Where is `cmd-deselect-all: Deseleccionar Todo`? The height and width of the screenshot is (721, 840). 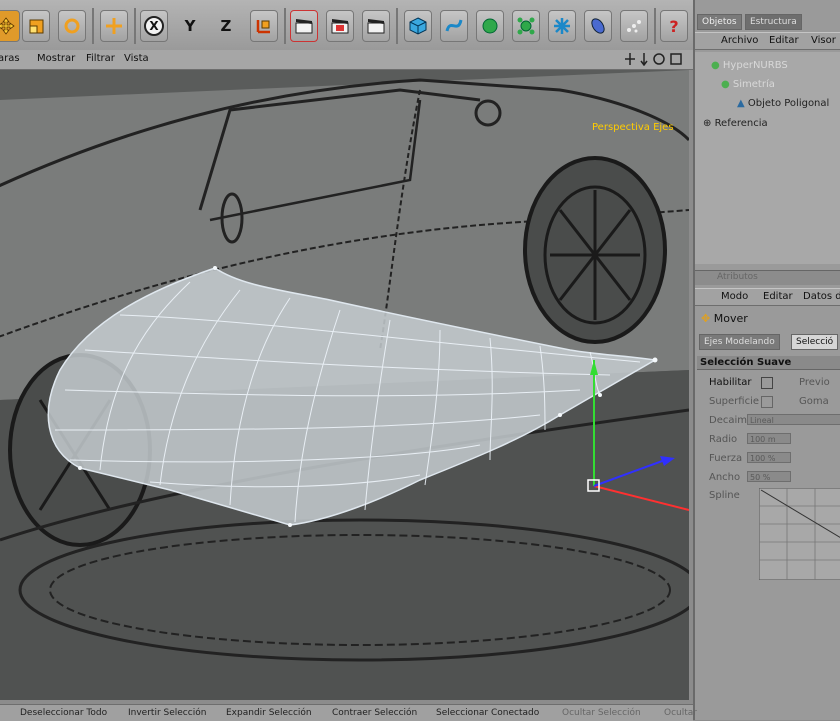 cmd-deselect-all: Deseleccionar Todo is located at coordinates (63, 713).